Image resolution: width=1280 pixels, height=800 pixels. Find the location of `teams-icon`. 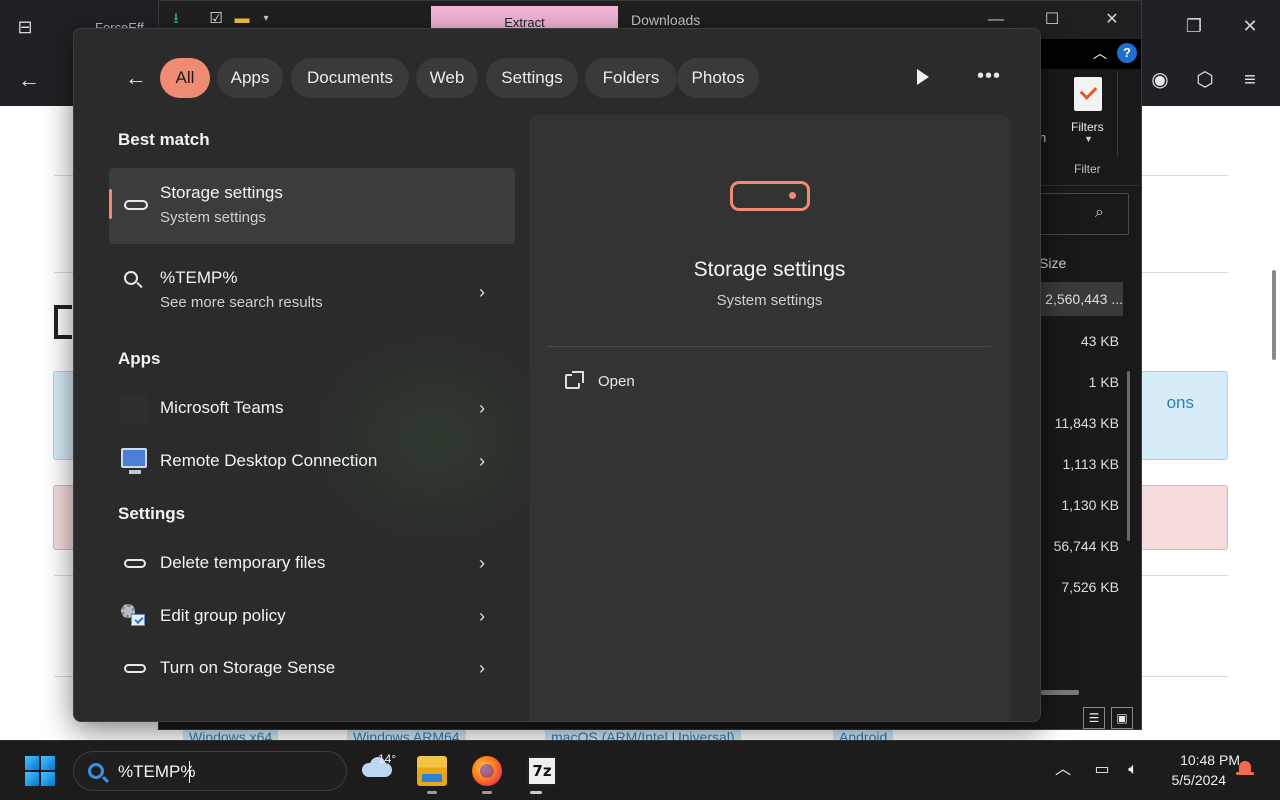

teams-icon is located at coordinates (135, 409).